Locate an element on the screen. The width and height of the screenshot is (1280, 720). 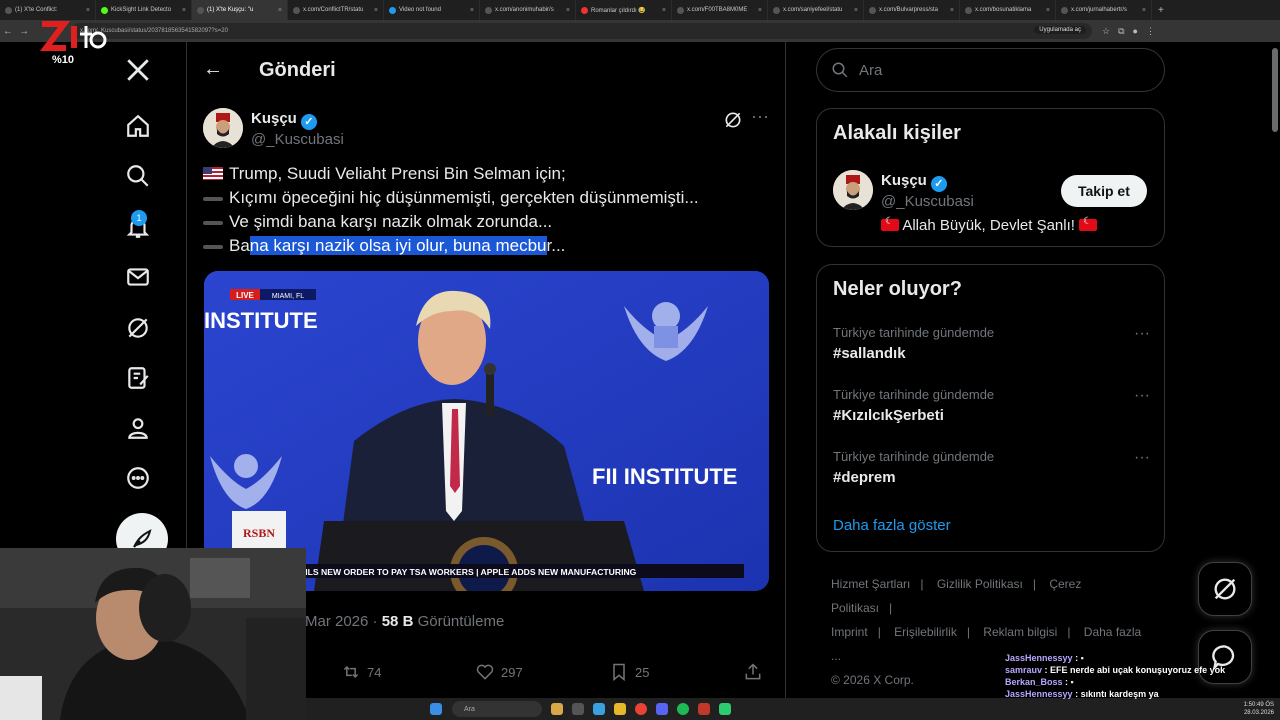
footer-link: Erişilebilirlik is located at coordinates (925, 632).